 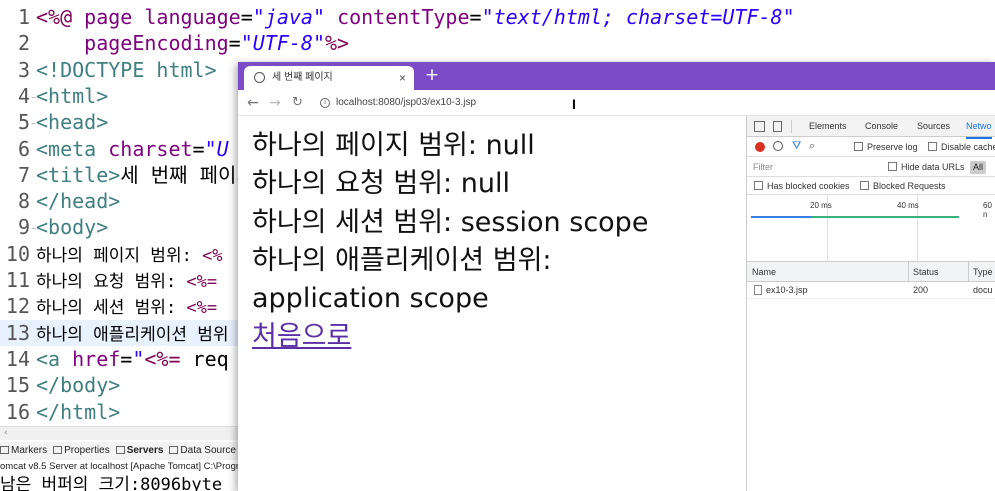 I want to click on tab-title: 세 번째 페이지, so click(x=302, y=77).